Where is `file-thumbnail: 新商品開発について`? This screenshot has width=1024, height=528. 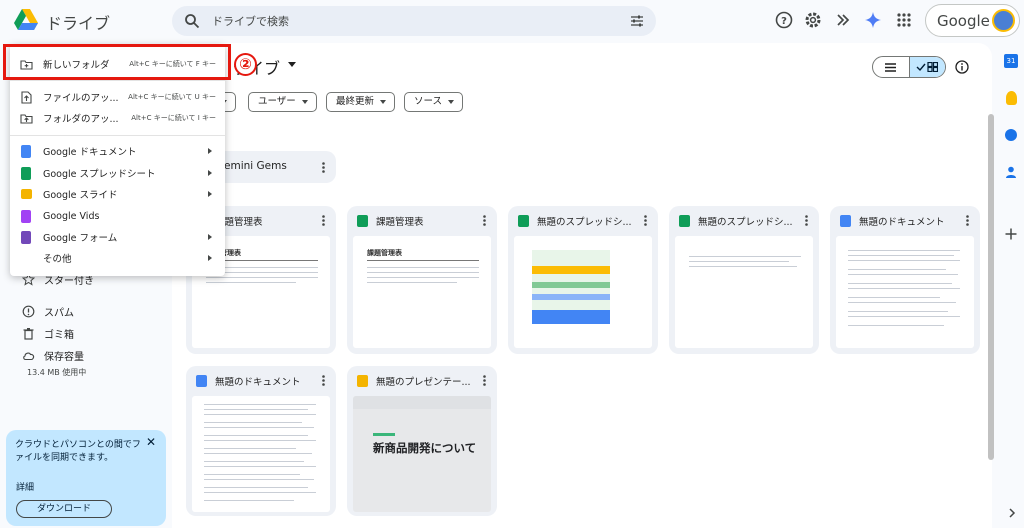
file-thumbnail: 新商品開発について is located at coordinates (422, 454).